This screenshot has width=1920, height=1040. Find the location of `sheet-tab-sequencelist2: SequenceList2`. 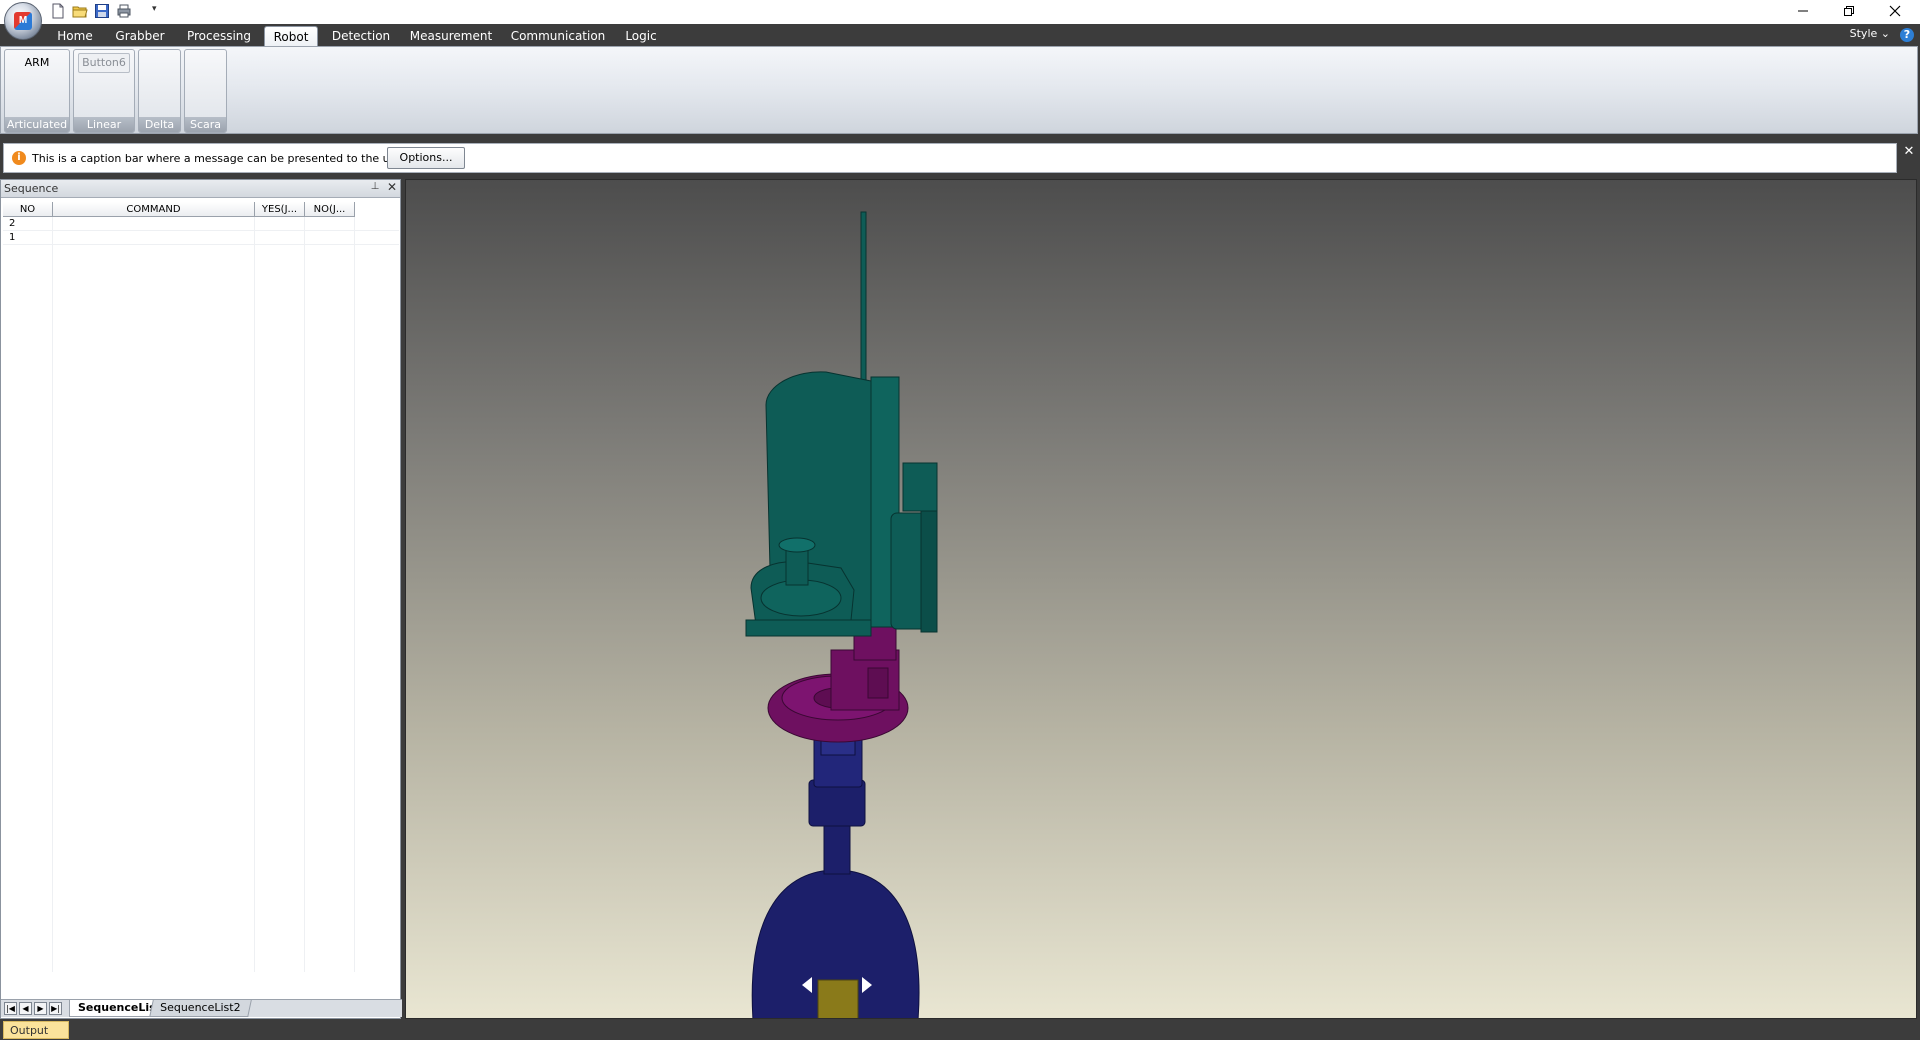

sheet-tab-sequencelist2: SequenceList2 is located at coordinates (200, 1008).